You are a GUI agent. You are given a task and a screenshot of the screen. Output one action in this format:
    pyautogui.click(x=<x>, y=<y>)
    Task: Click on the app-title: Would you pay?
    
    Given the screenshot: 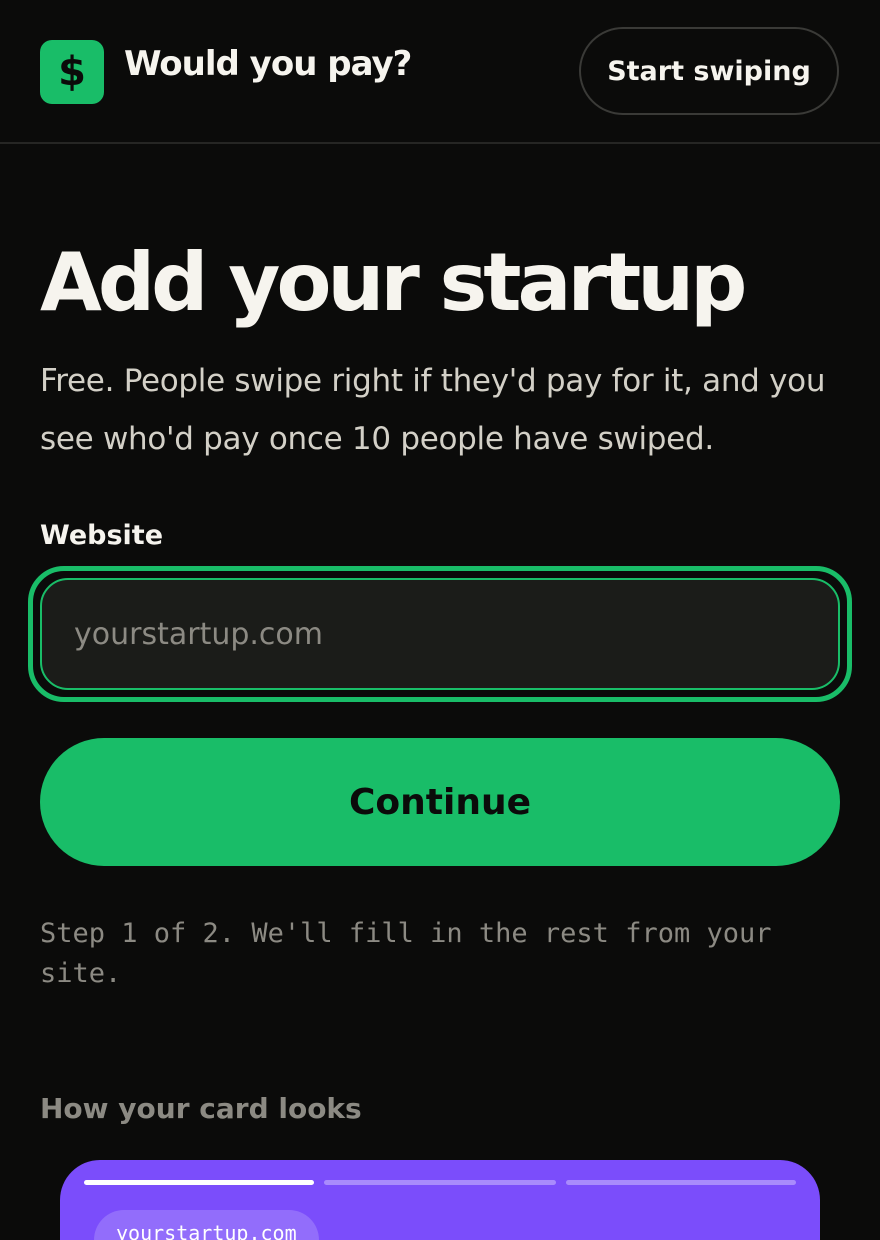 What is the action you would take?
    pyautogui.click(x=268, y=64)
    